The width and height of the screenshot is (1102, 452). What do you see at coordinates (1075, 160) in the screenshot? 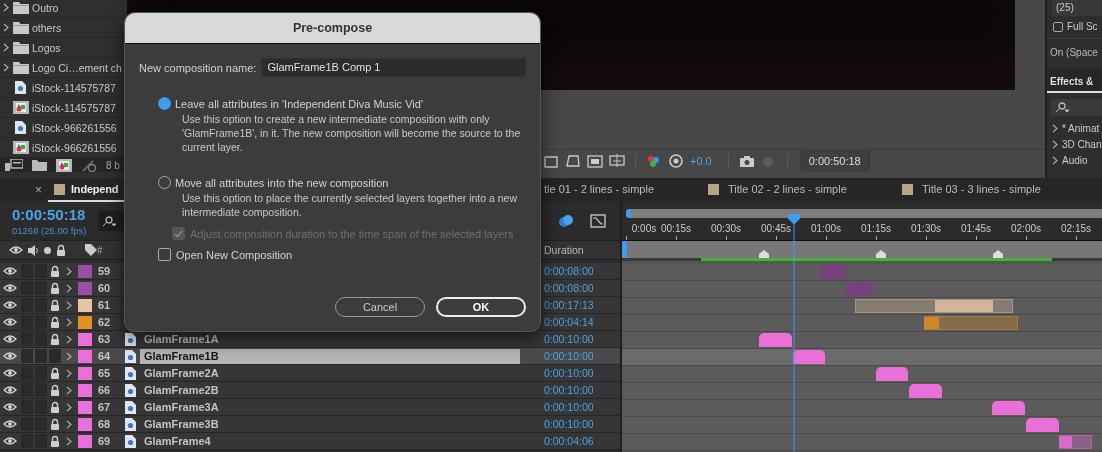
I see `effect-category: Audio` at bounding box center [1075, 160].